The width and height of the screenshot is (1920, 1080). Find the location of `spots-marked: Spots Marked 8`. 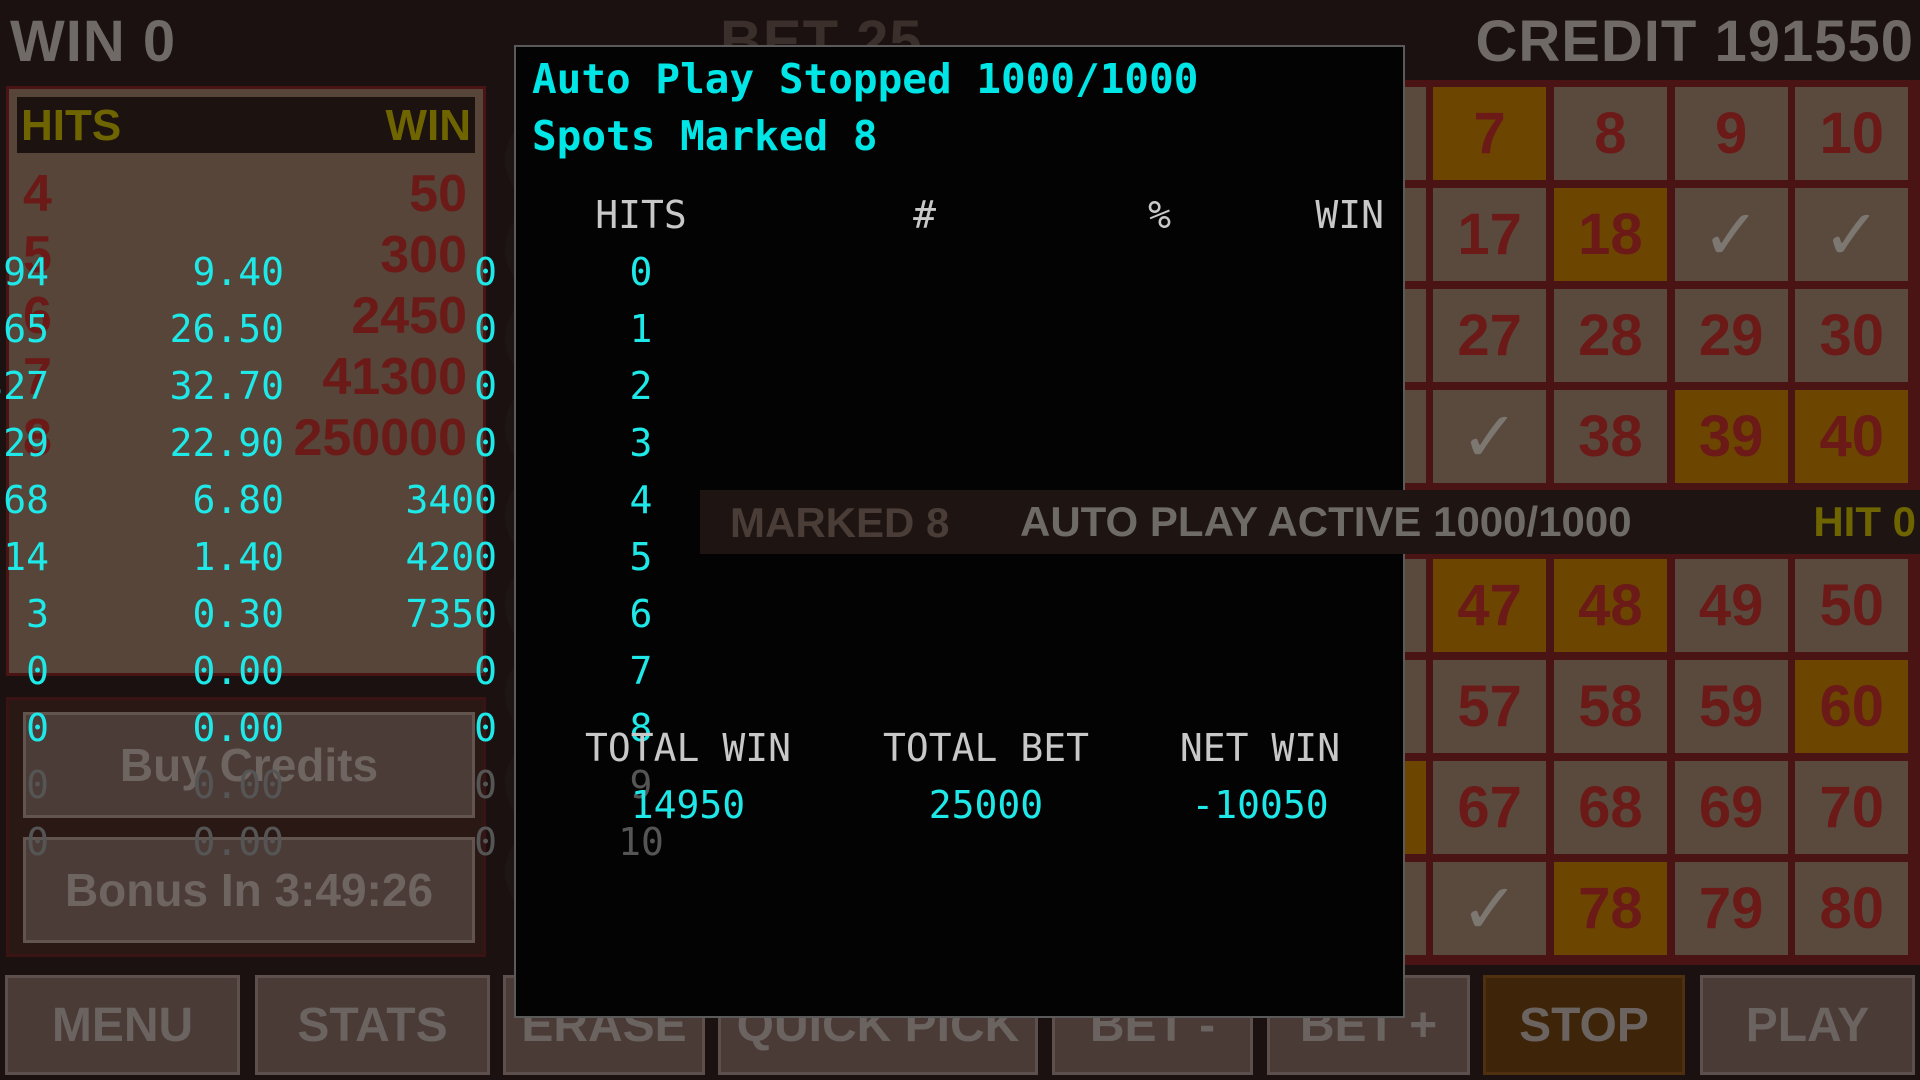

spots-marked: Spots Marked 8 is located at coordinates (705, 136).